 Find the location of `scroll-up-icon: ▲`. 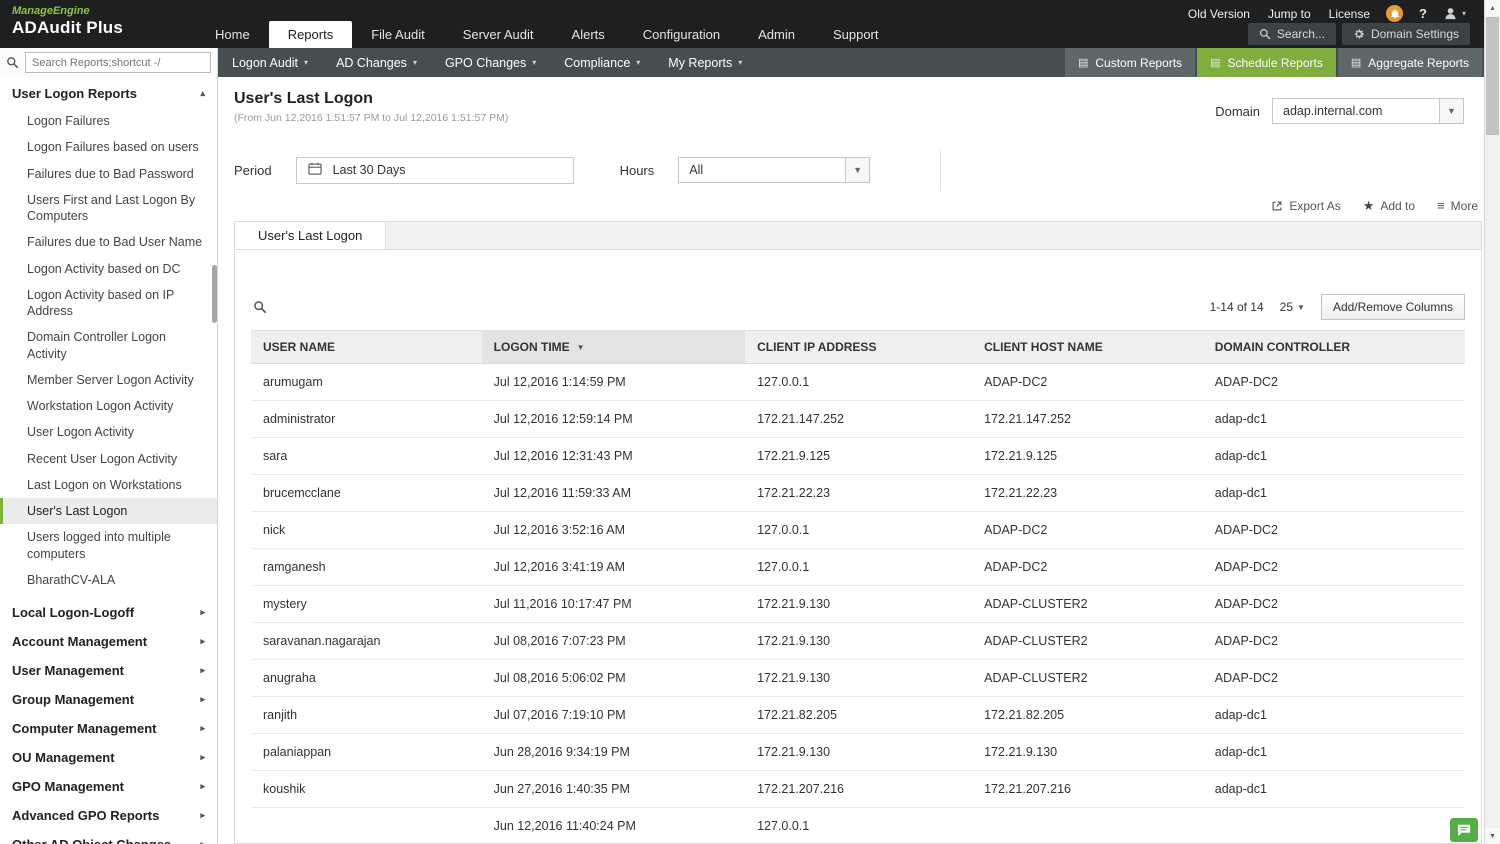

scroll-up-icon: ▲ is located at coordinates (1492, 8).